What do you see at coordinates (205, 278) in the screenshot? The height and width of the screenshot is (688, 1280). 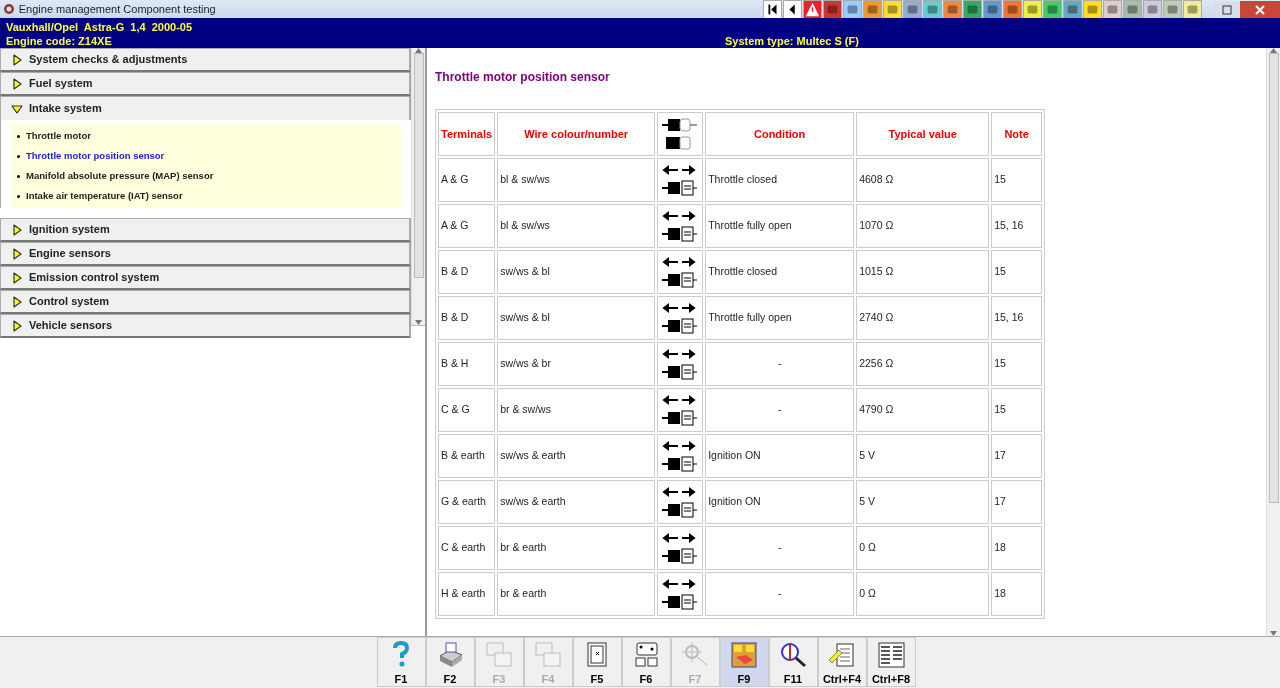 I see `sidebar-item: Emission control system` at bounding box center [205, 278].